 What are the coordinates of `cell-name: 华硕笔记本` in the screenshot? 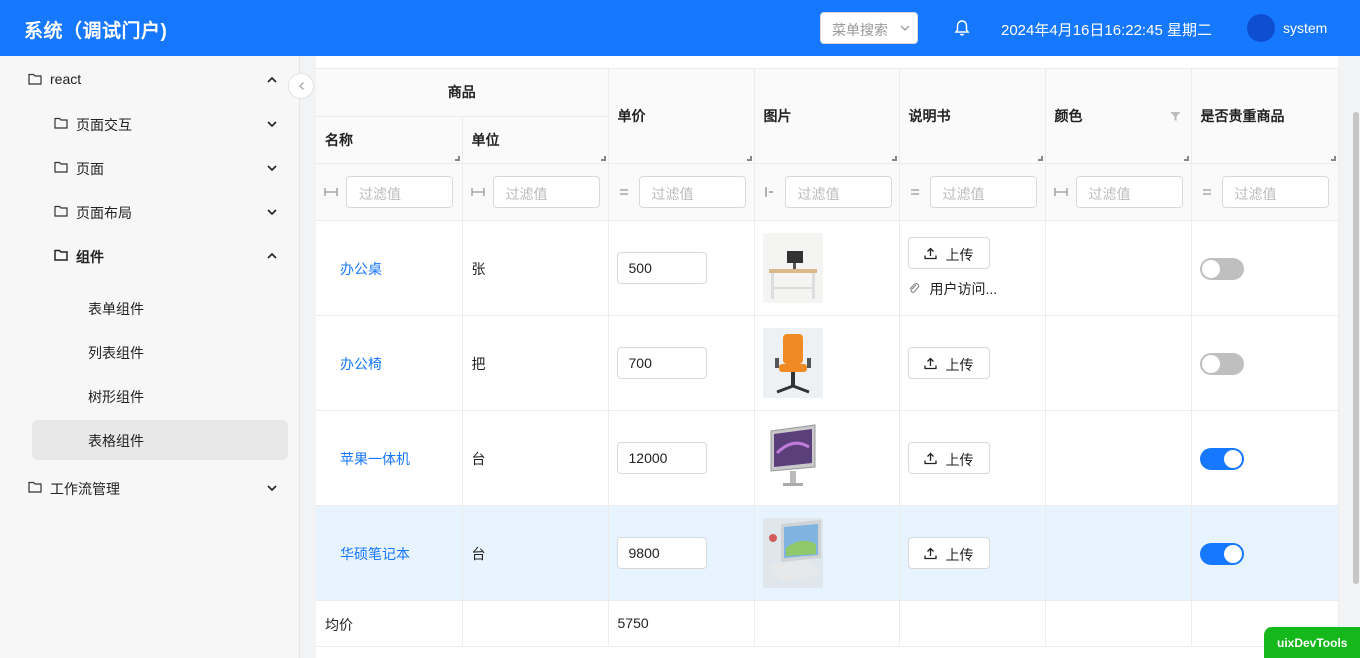 It's located at (389, 553).